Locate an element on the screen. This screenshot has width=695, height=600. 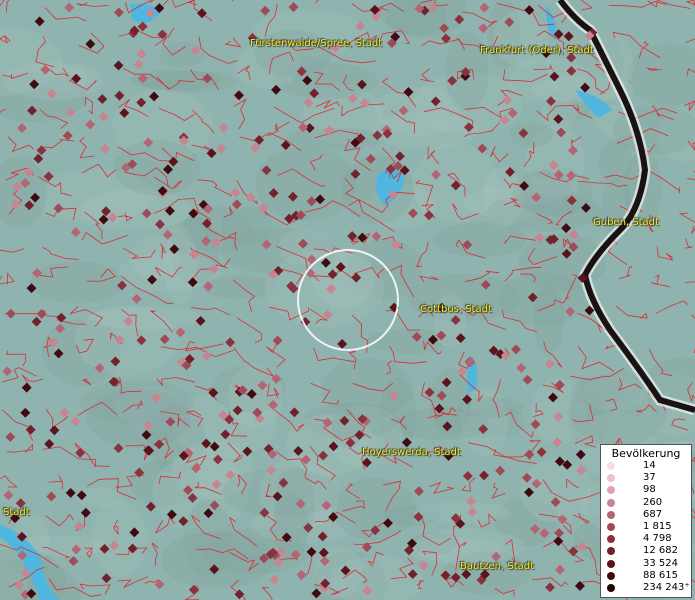
legend-item: 234 243⁺ is located at coordinates (646, 588).